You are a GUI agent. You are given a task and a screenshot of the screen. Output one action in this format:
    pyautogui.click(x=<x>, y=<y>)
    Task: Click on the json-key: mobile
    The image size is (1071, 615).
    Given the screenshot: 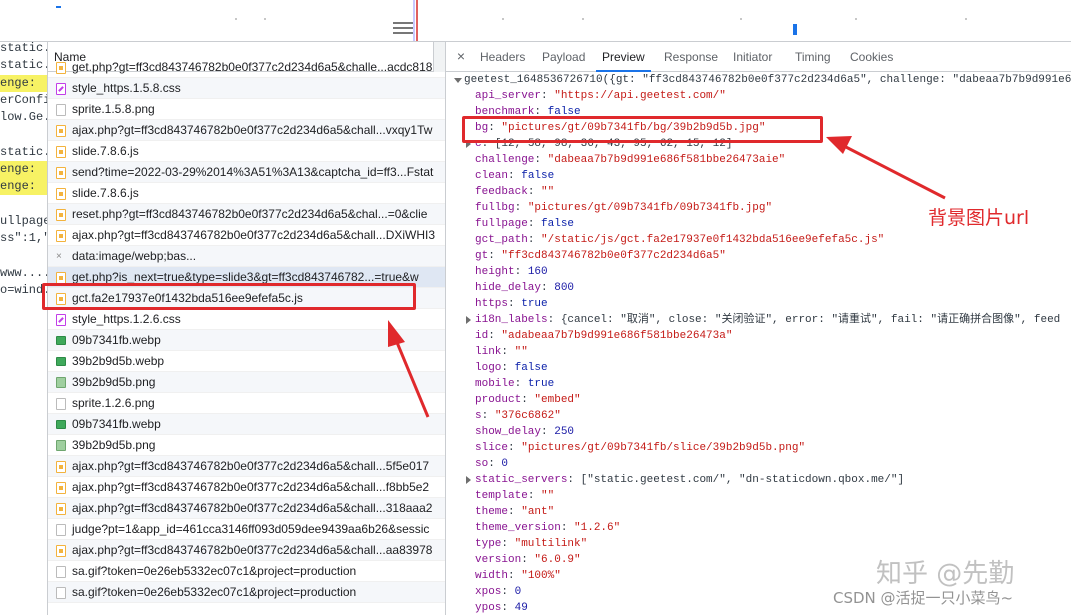 What is the action you would take?
    pyautogui.click(x=495, y=384)
    